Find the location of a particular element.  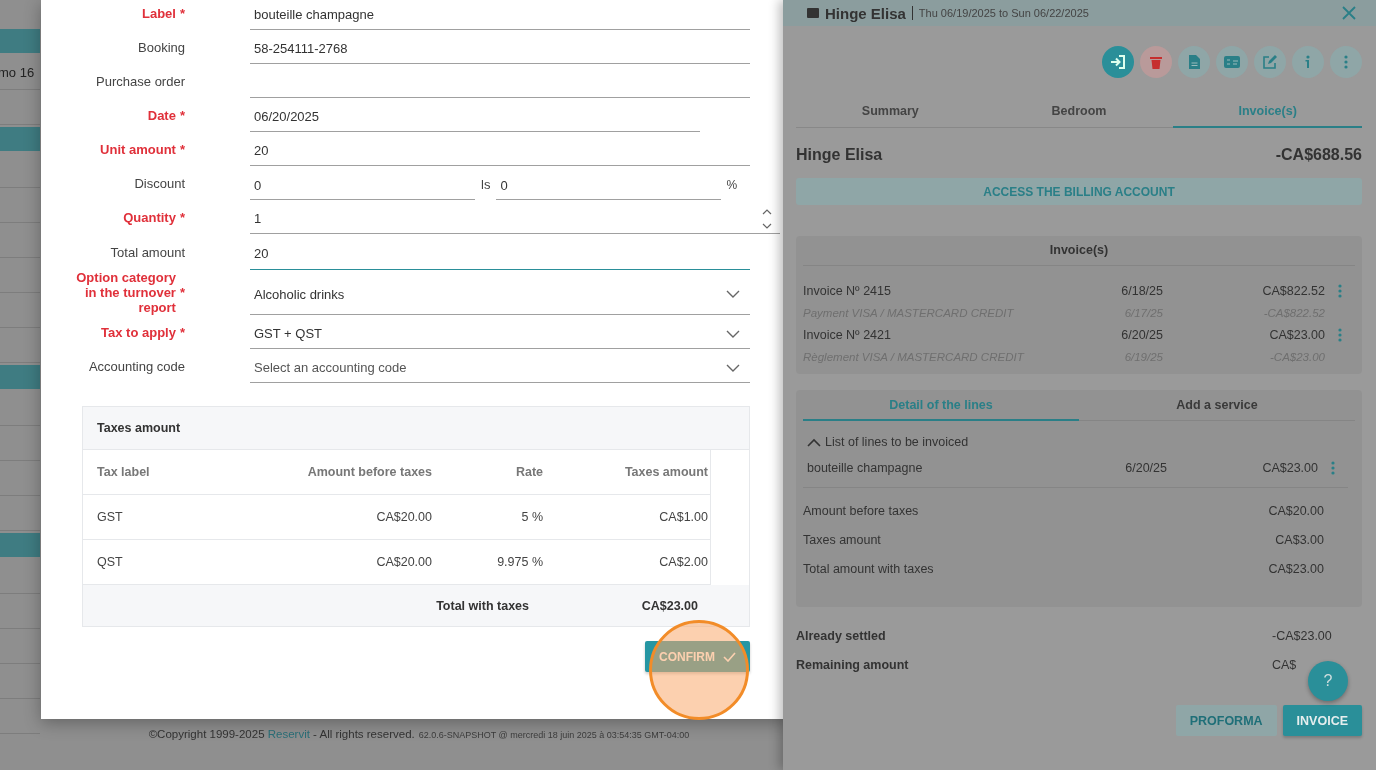

table-cell-text: QST is located at coordinates (110, 562).